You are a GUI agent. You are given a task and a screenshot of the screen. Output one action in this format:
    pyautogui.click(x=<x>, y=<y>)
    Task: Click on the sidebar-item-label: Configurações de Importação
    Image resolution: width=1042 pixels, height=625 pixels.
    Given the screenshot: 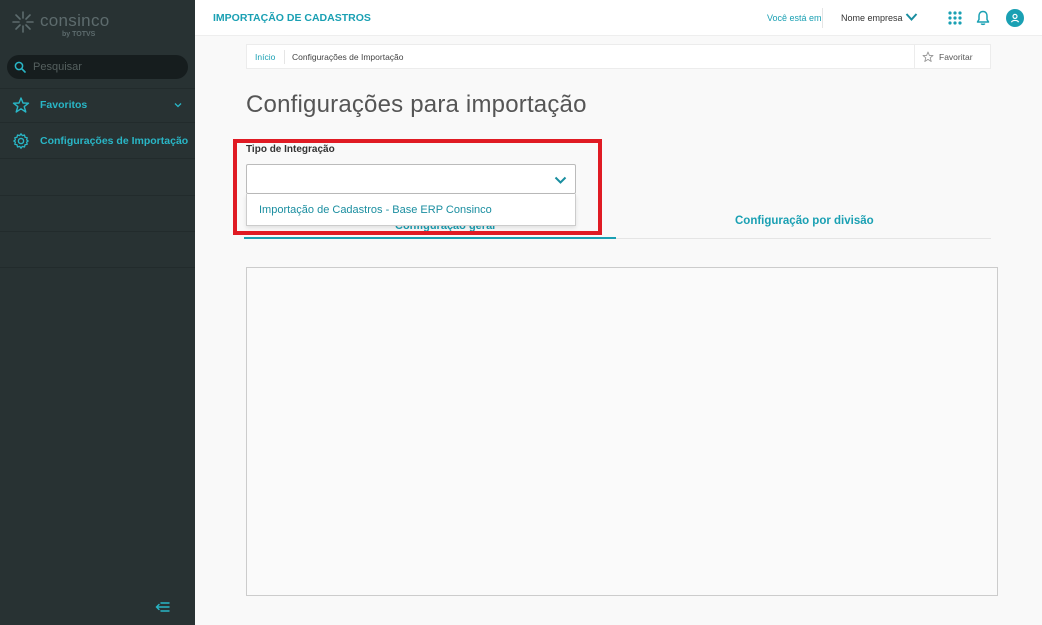 What is the action you would take?
    pyautogui.click(x=114, y=140)
    